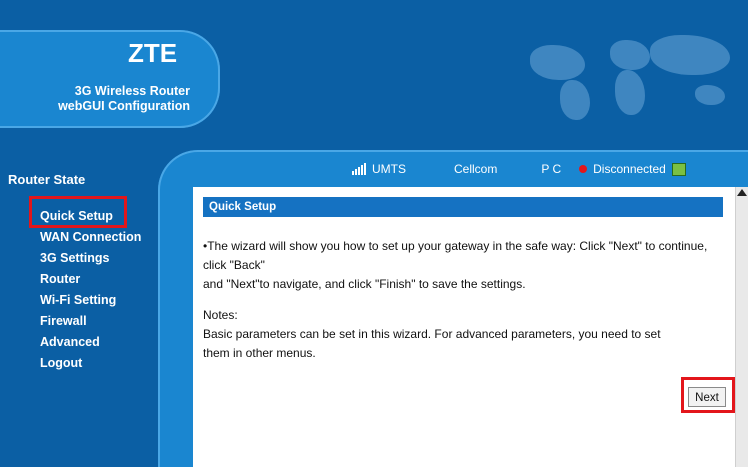  I want to click on next-highlight-box, so click(708, 395).